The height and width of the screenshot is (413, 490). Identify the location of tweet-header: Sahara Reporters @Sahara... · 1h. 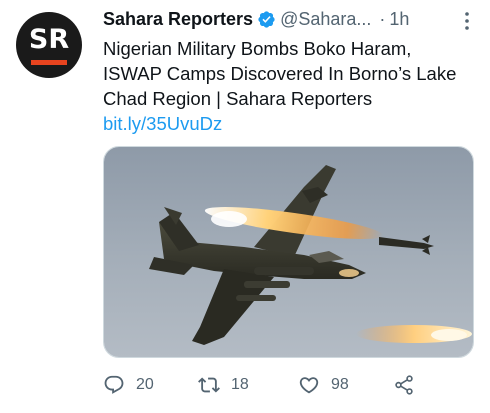
(289, 19).